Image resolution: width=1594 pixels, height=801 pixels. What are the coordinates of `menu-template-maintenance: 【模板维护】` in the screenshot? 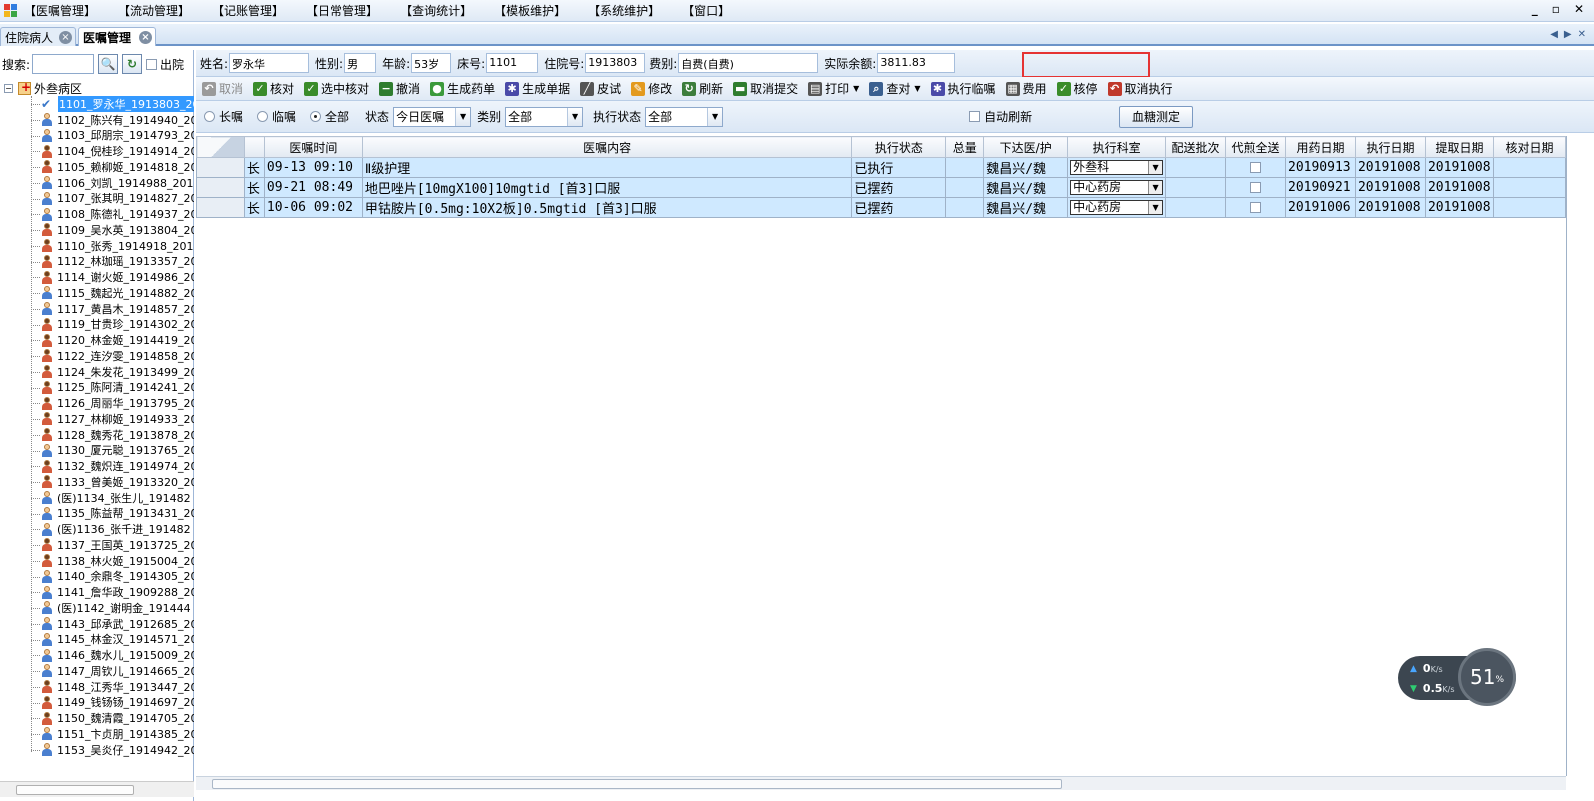 It's located at (530, 10).